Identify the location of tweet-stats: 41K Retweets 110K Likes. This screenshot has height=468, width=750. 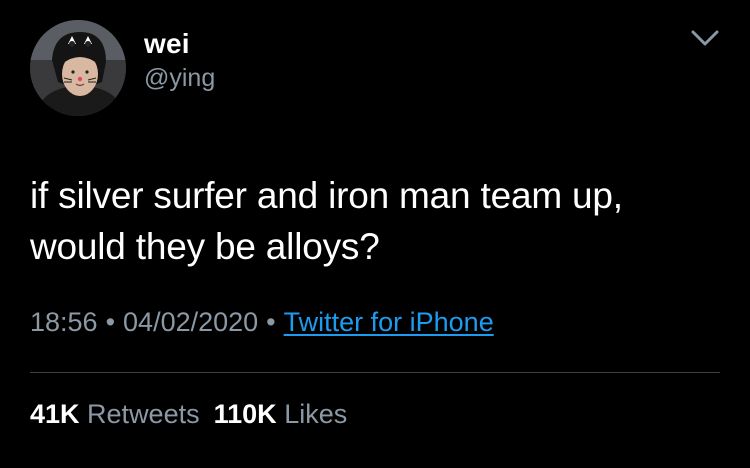
(195, 414).